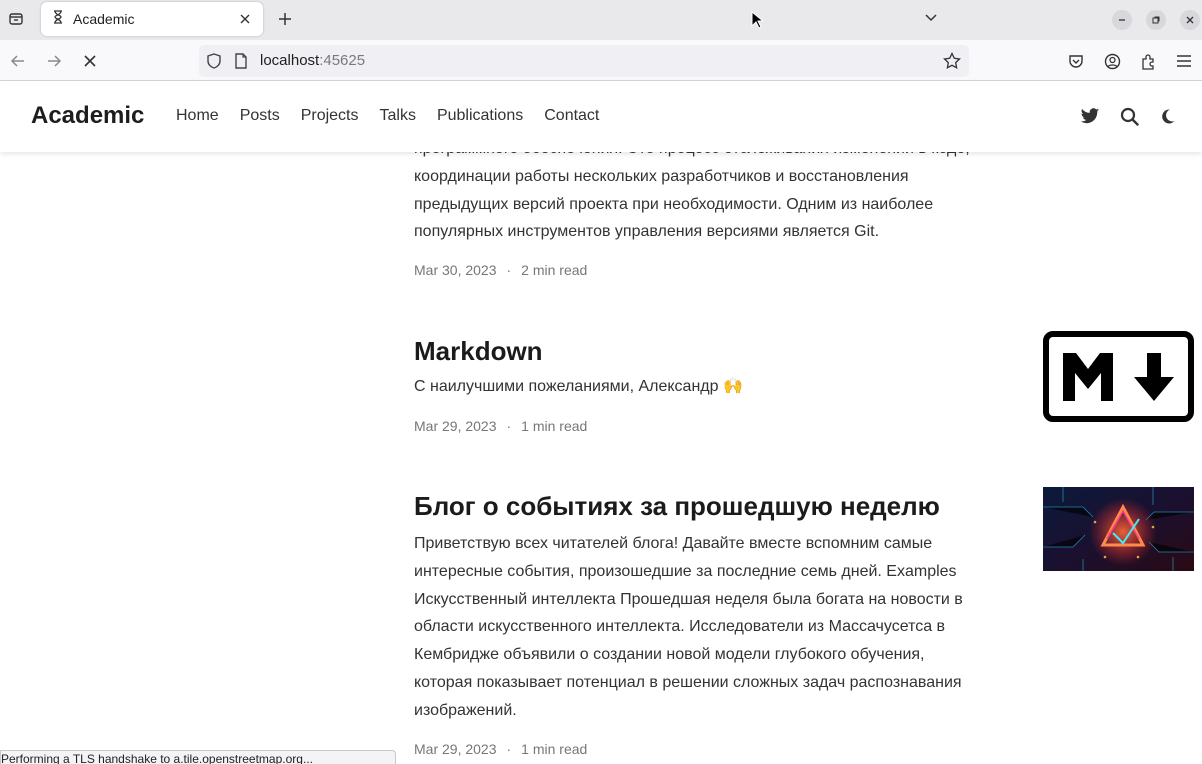 The image size is (1202, 764). Describe the element at coordinates (501, 270) in the screenshot. I see `post-meta: Mar 30, 2023 · 2 min read` at that location.